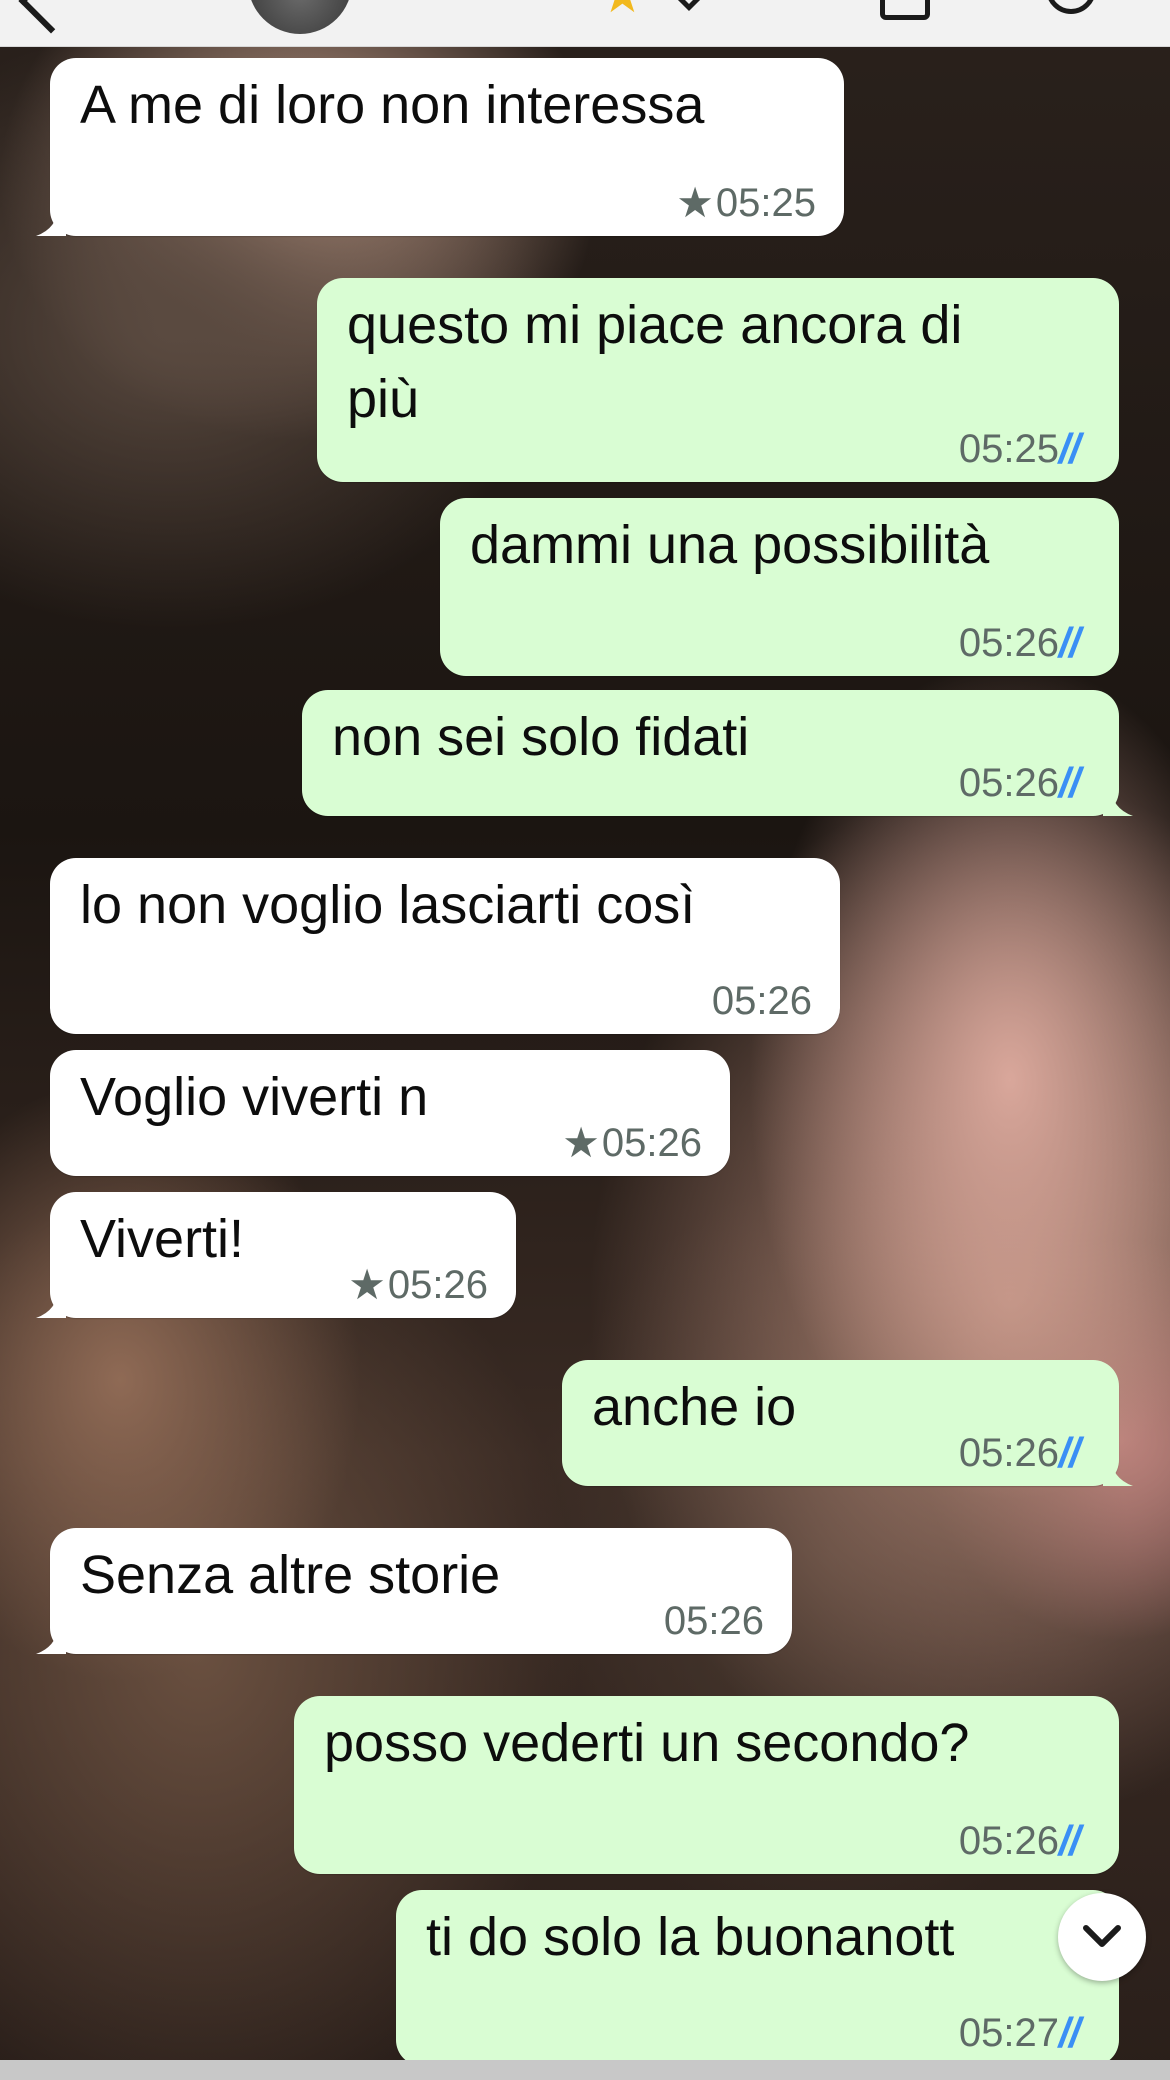 The image size is (1170, 2080). What do you see at coordinates (905, 10) in the screenshot?
I see `video-call-icon` at bounding box center [905, 10].